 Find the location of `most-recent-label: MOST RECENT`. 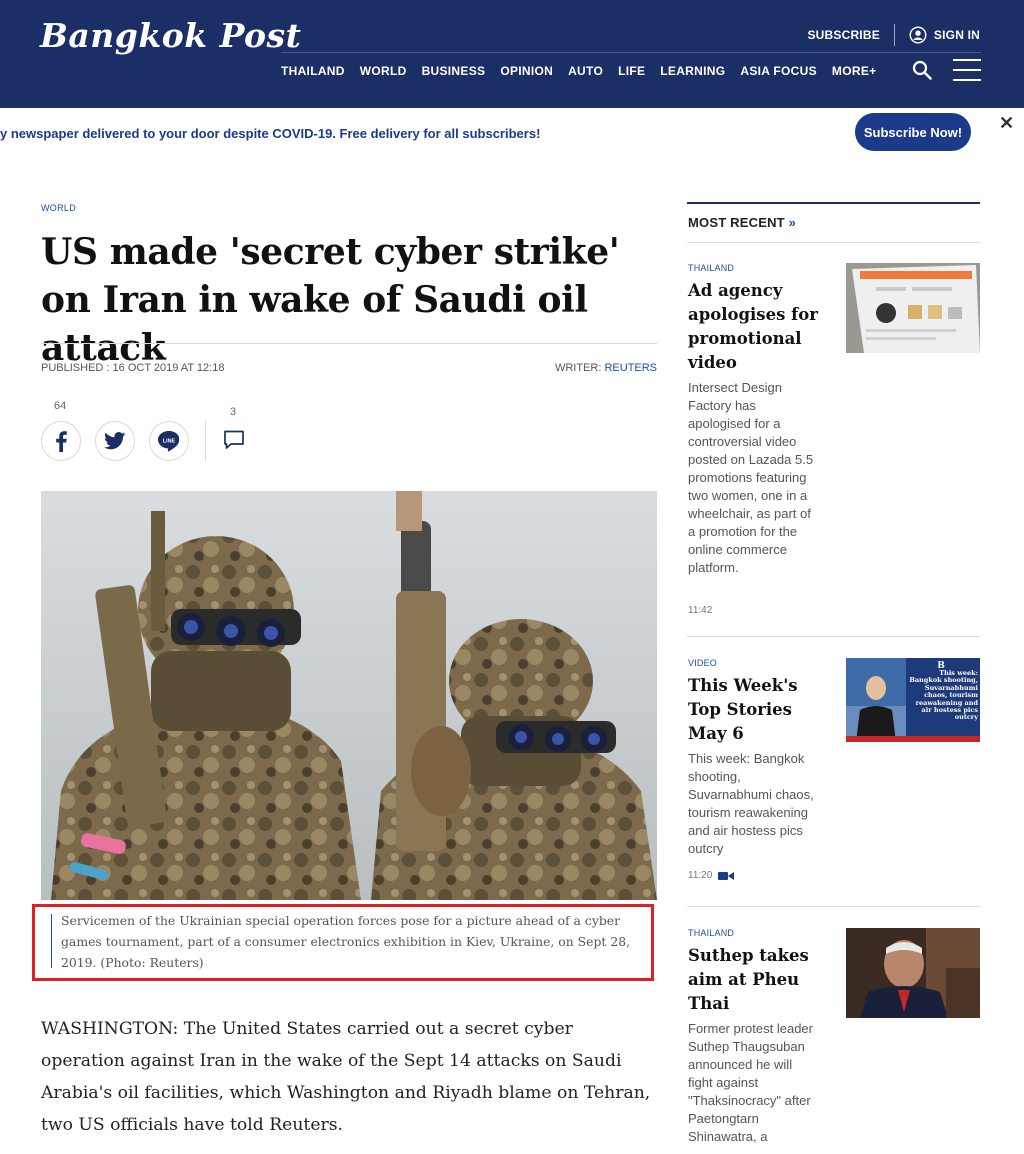

most-recent-label: MOST RECENT is located at coordinates (736, 222).